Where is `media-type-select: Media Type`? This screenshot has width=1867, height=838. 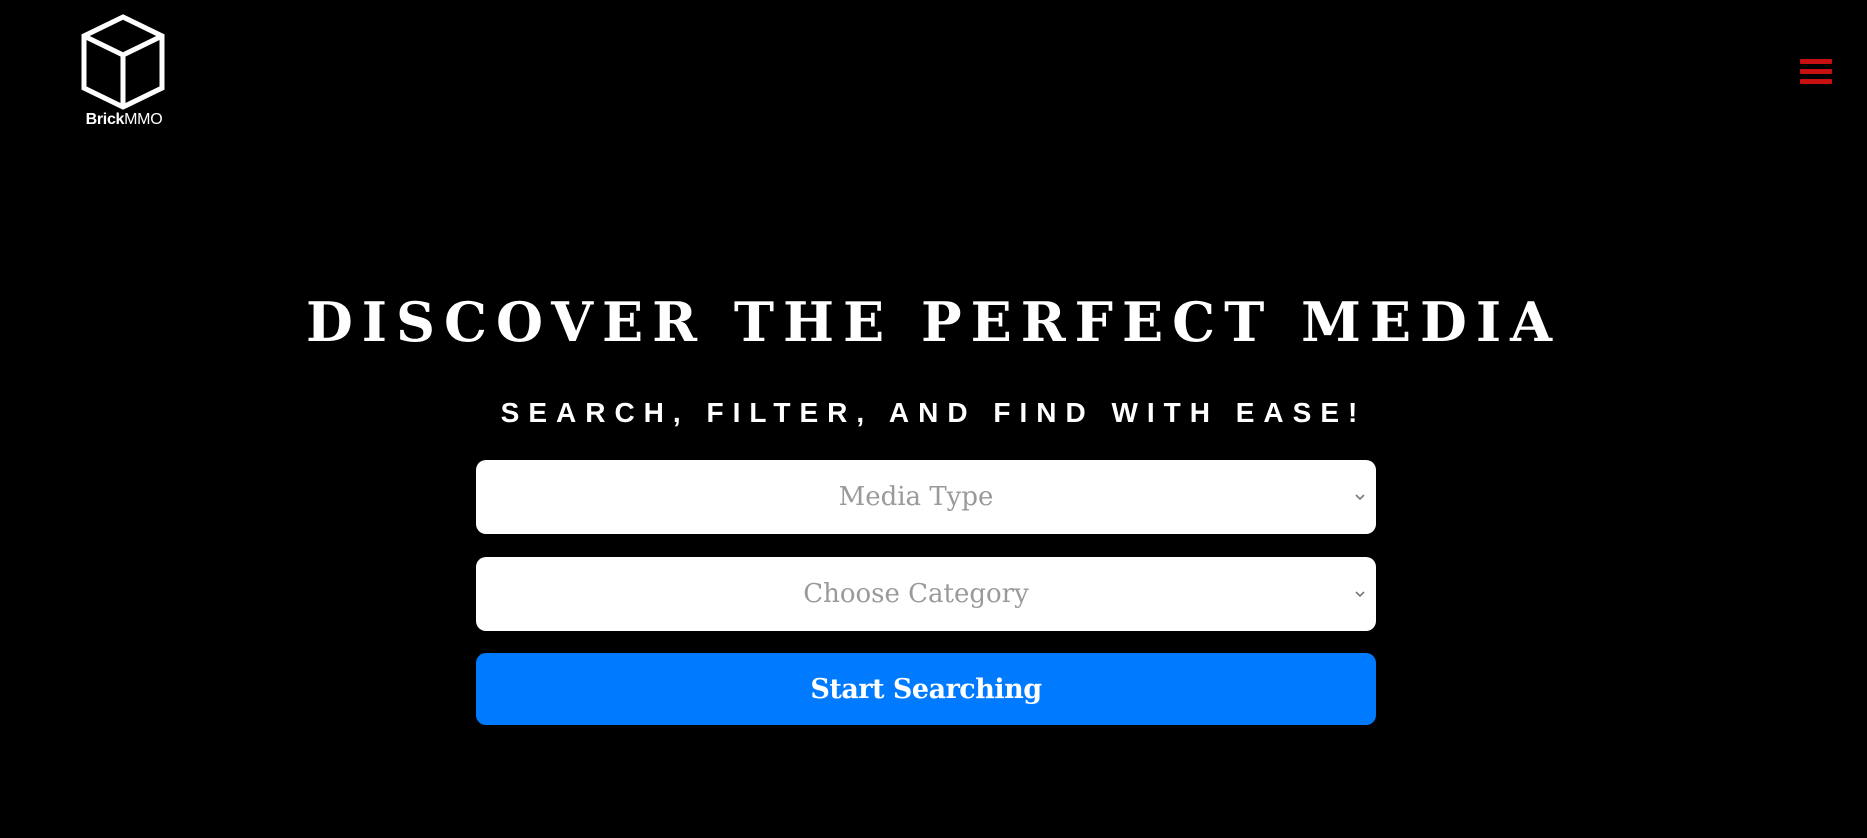
media-type-select: Media Type is located at coordinates (926, 497).